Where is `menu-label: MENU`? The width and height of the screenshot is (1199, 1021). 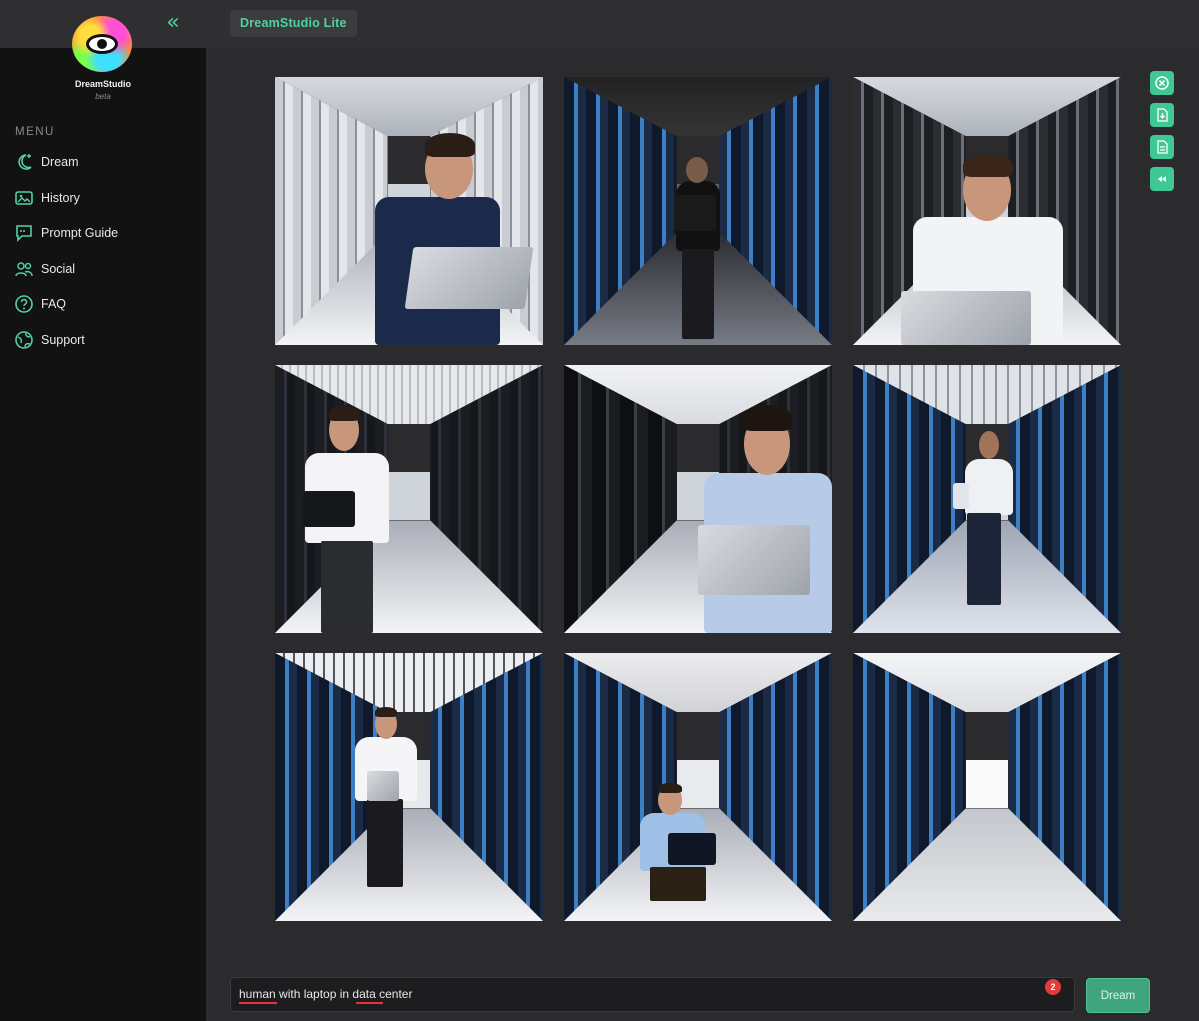
menu-label: MENU is located at coordinates (35, 132).